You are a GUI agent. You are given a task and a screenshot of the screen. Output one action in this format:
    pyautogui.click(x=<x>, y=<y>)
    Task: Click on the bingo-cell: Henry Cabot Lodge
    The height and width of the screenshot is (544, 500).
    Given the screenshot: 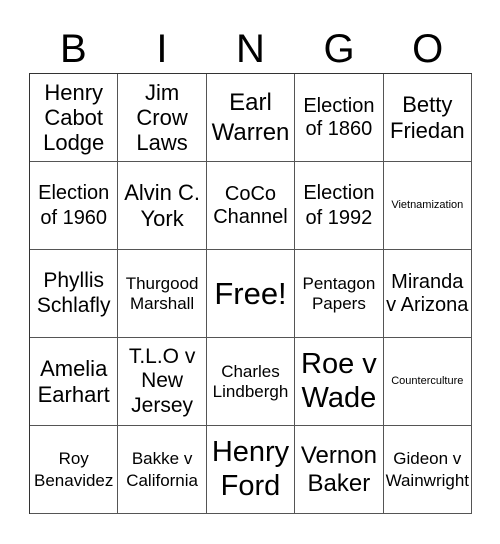 What is the action you would take?
    pyautogui.click(x=74, y=118)
    